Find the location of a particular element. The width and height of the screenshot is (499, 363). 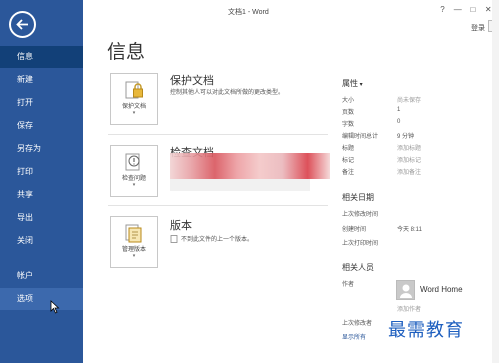

protect-document-title: 保护文档 is located at coordinates (192, 80).